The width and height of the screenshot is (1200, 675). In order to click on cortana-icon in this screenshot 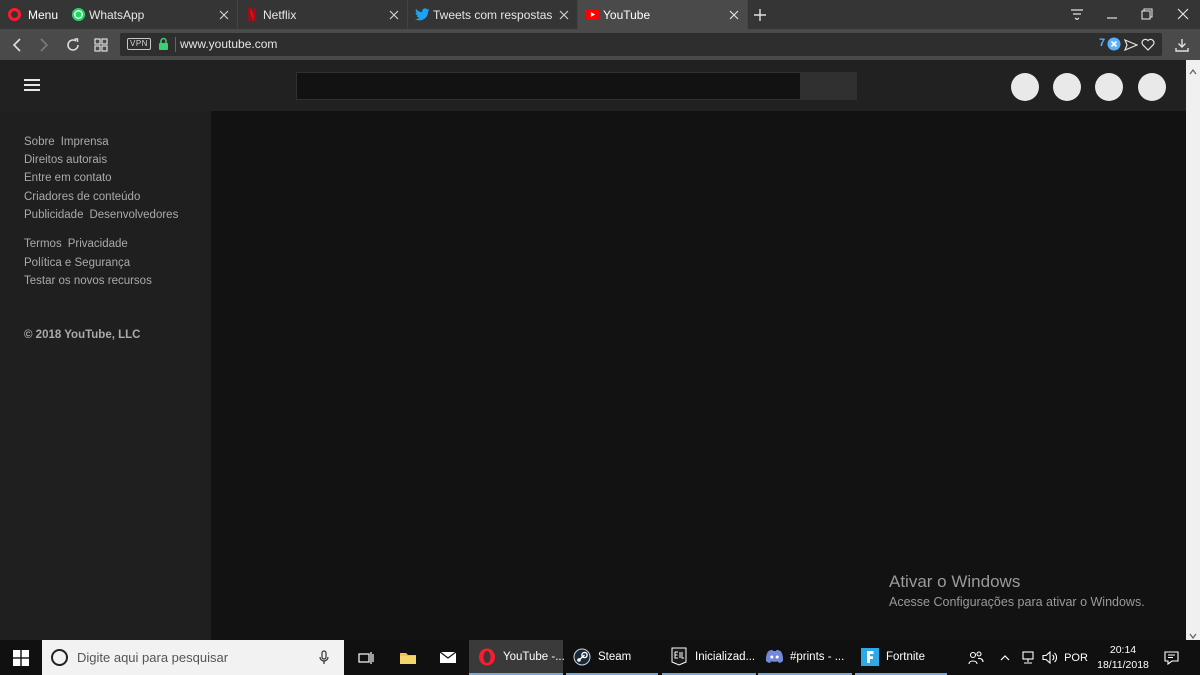, I will do `click(59, 657)`.